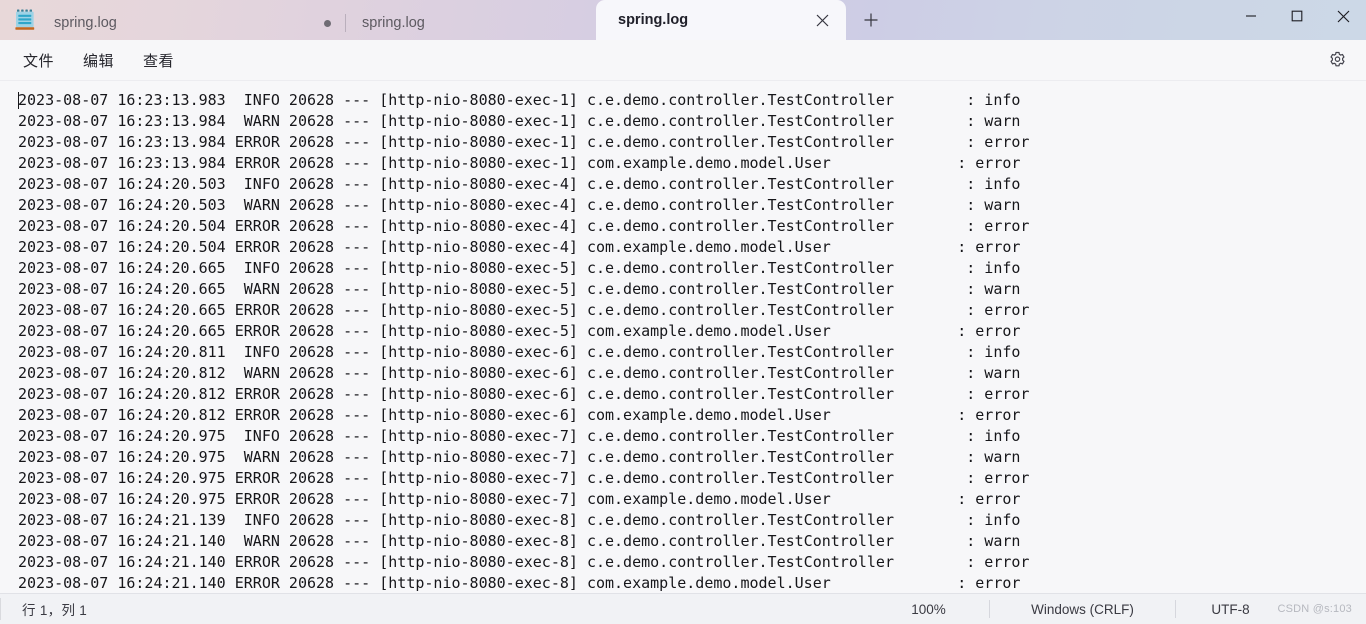 The image size is (1366, 624). What do you see at coordinates (871, 20) in the screenshot?
I see `new-tab-button` at bounding box center [871, 20].